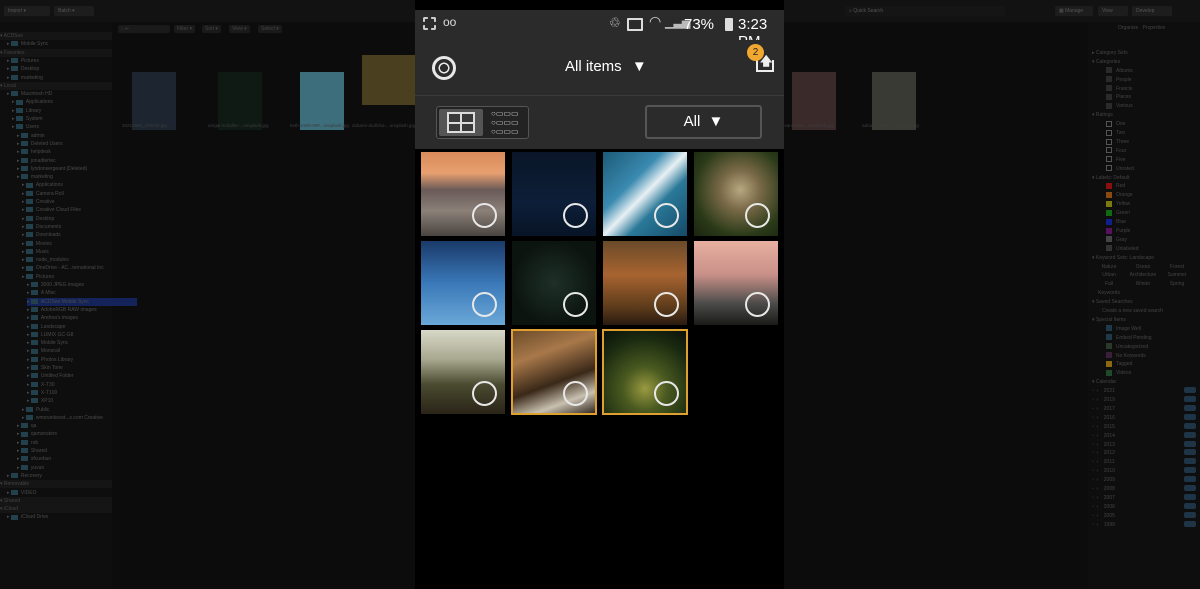  I want to click on home-nav: ⌂ ⇤, so click(144, 29).